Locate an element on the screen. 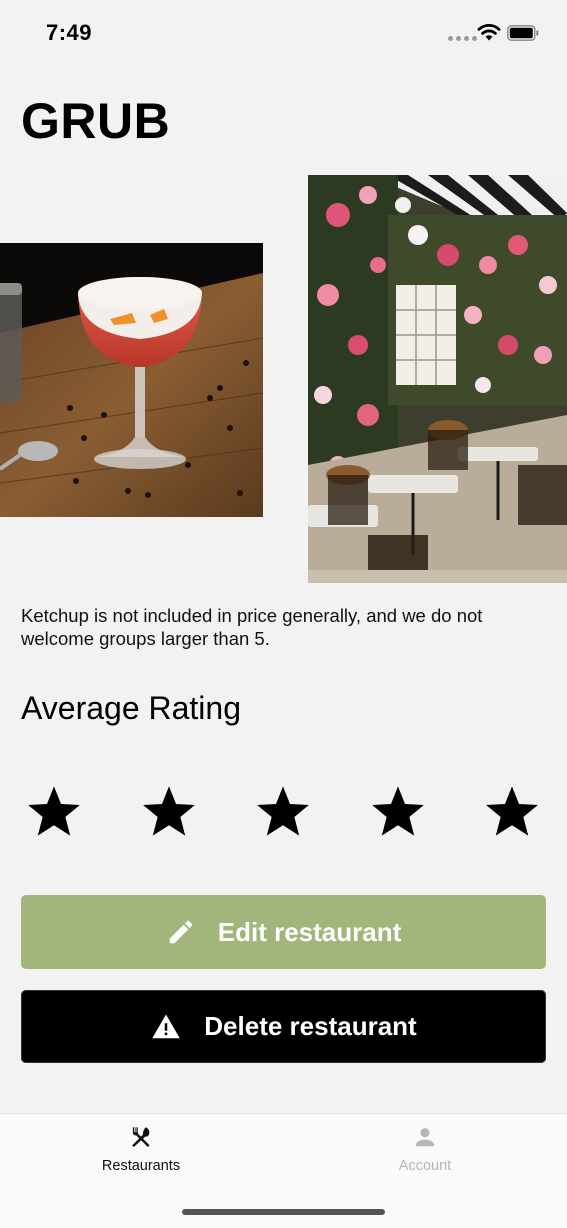 The image size is (567, 1228). edit-button-label: Edit restaurant is located at coordinates (309, 931).